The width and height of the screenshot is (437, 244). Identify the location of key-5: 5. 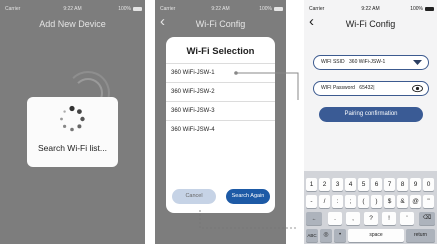
(363, 184).